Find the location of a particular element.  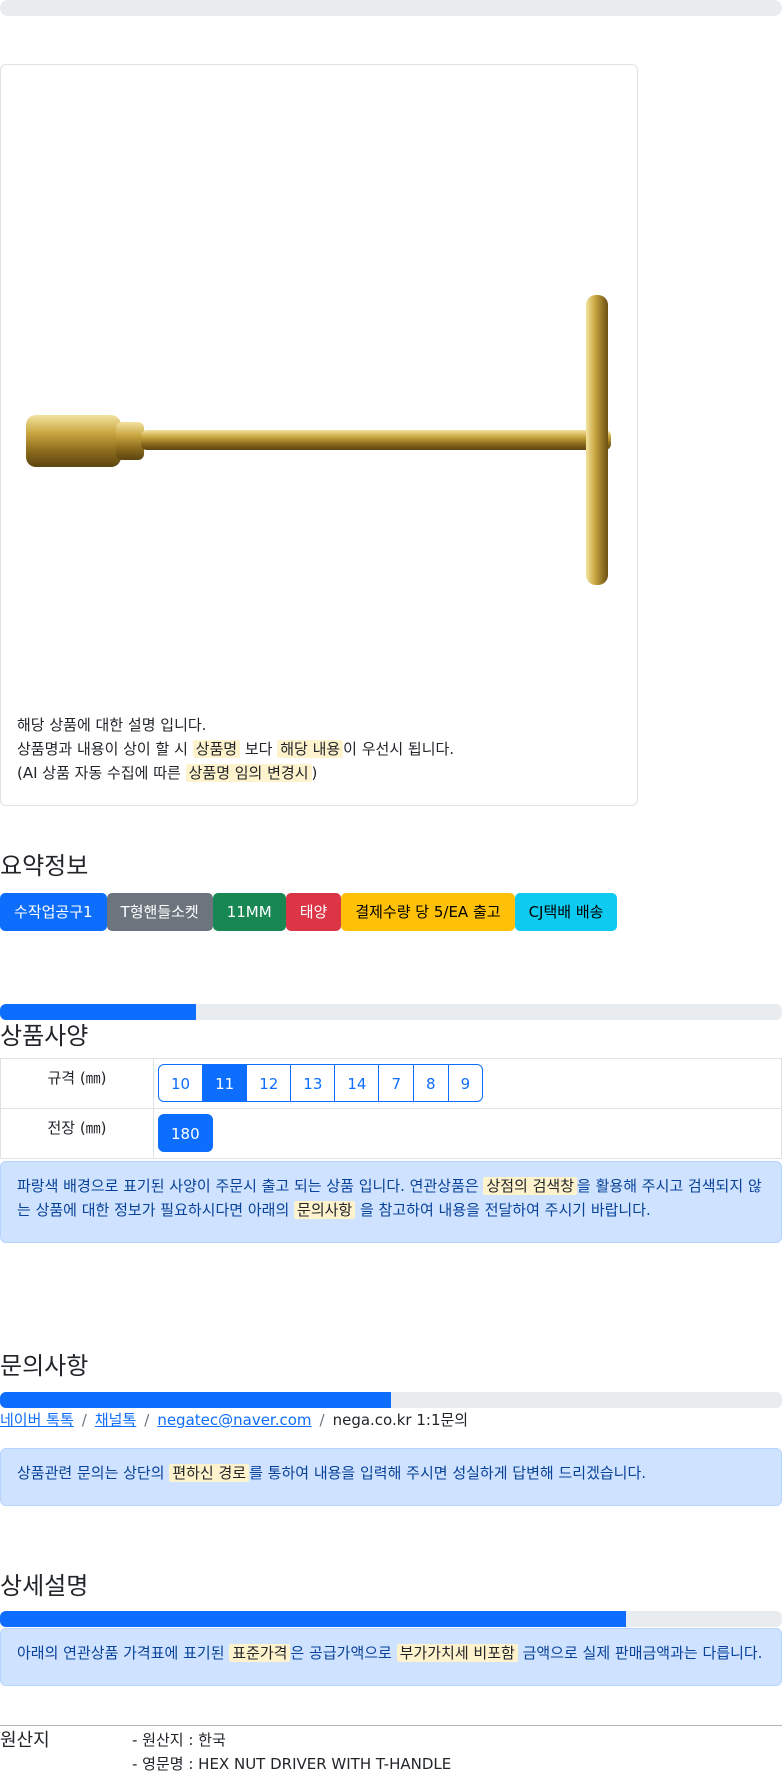

spec-size-label: 규격 (㎜) is located at coordinates (77, 1083).